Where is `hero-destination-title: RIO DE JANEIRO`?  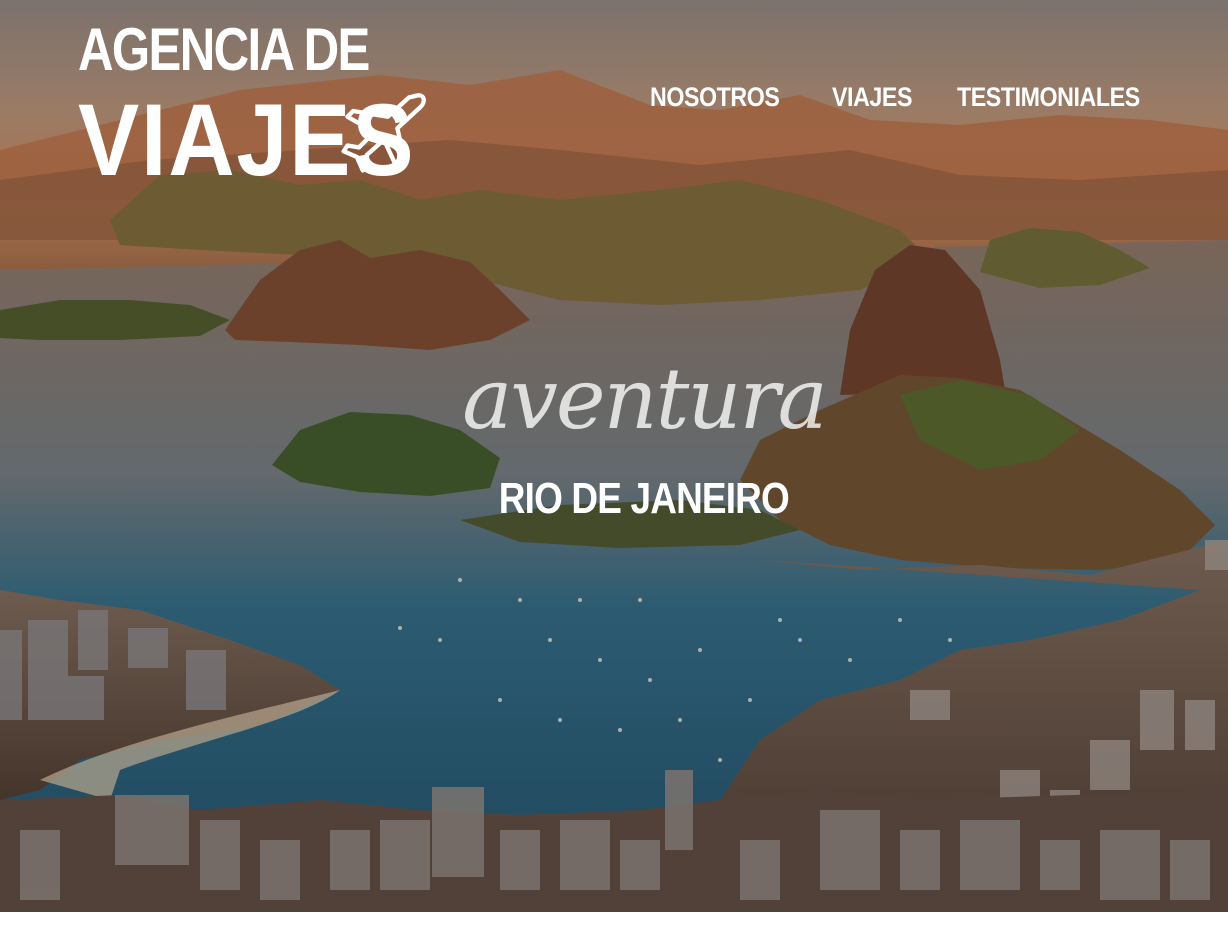 hero-destination-title: RIO DE JANEIRO is located at coordinates (644, 498).